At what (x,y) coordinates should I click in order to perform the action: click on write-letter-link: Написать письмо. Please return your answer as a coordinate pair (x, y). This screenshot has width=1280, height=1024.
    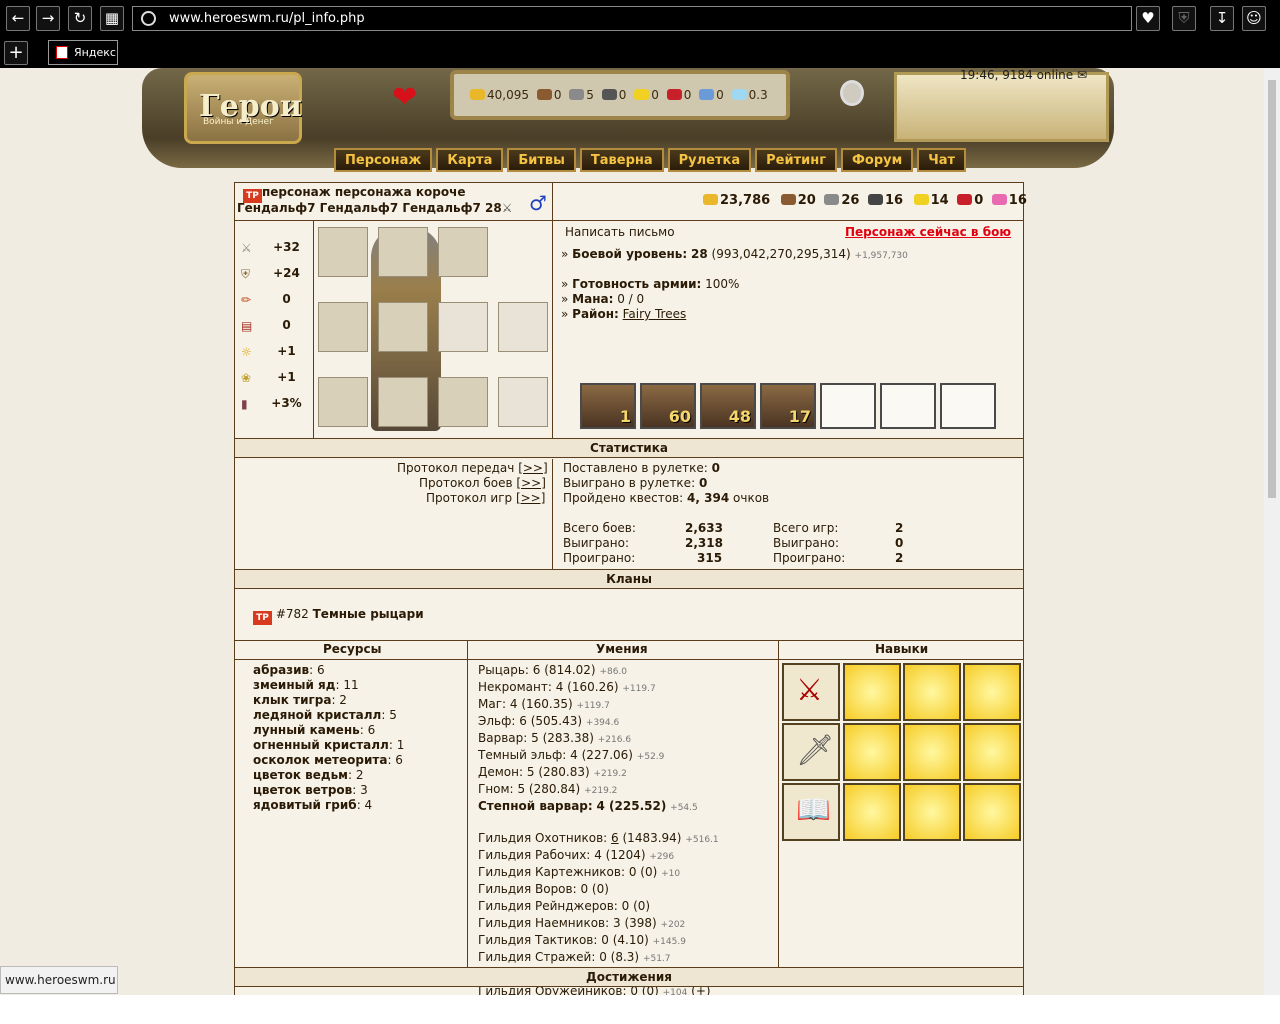
    Looking at the image, I should click on (620, 232).